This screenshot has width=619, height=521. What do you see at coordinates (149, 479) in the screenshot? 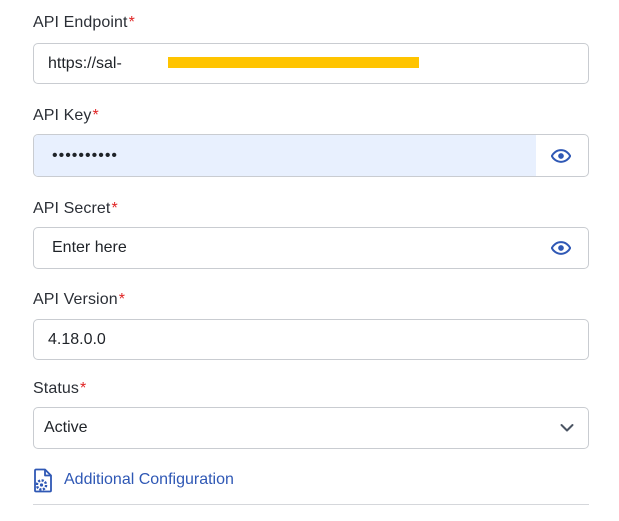
I see `additional-configuration-label: Additional Configuration` at bounding box center [149, 479].